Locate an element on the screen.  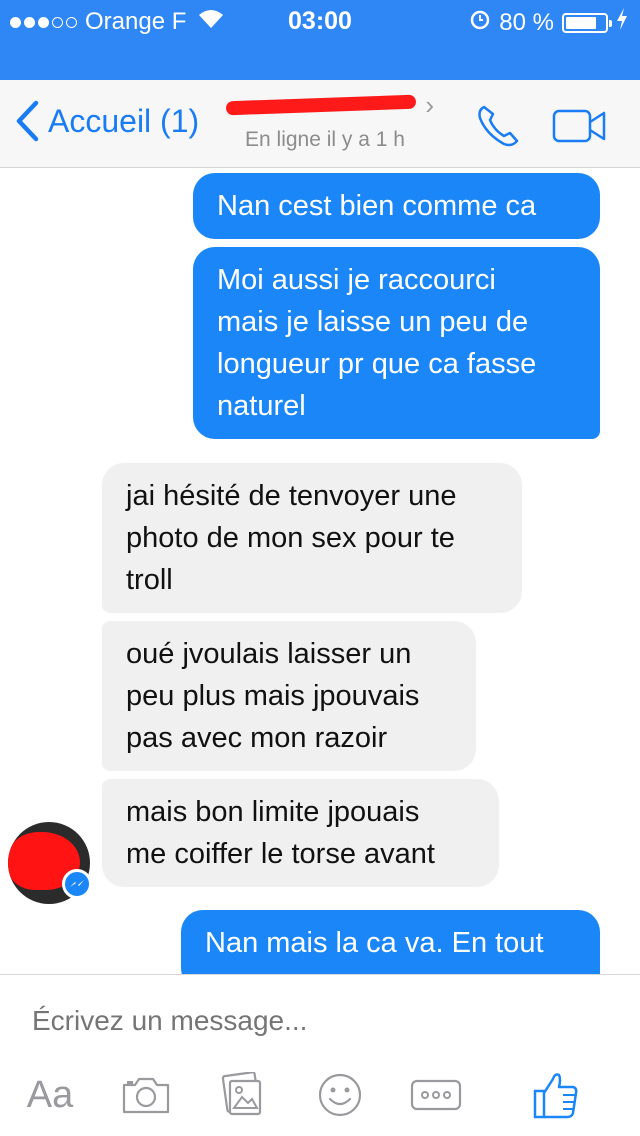
alarm-icon is located at coordinates (480, 22).